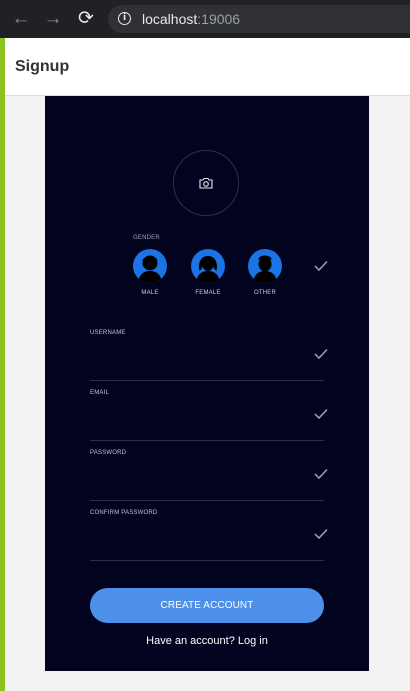 The image size is (410, 691). I want to click on gender-option-female: FEMALE, so click(208, 272).